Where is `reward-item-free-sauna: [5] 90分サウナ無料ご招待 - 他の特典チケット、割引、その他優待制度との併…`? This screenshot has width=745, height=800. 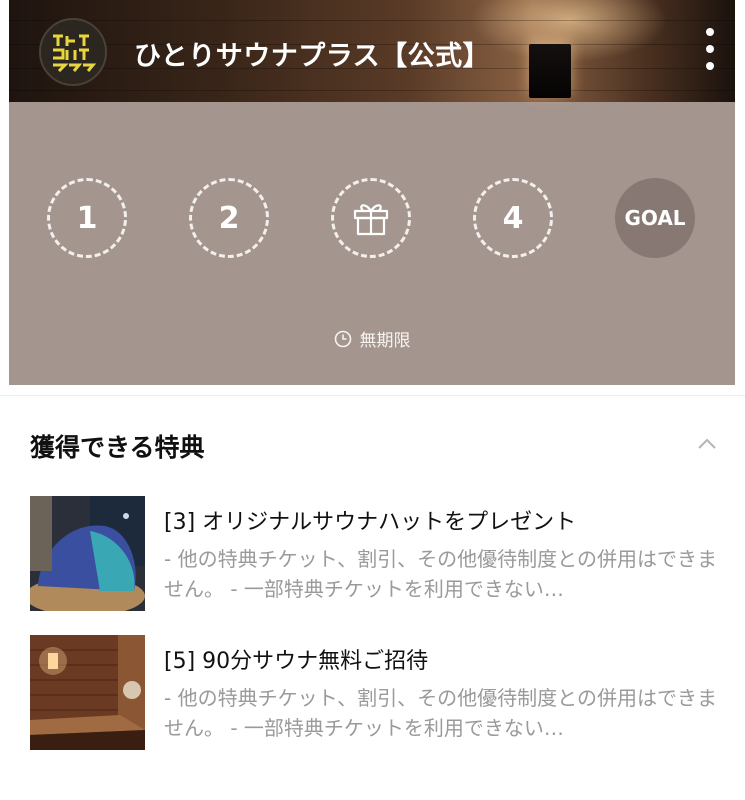 reward-item-free-sauna: [5] 90分サウナ無料ご招待 - 他の特典チケット、割引、その他優待制度との併… is located at coordinates (375, 693).